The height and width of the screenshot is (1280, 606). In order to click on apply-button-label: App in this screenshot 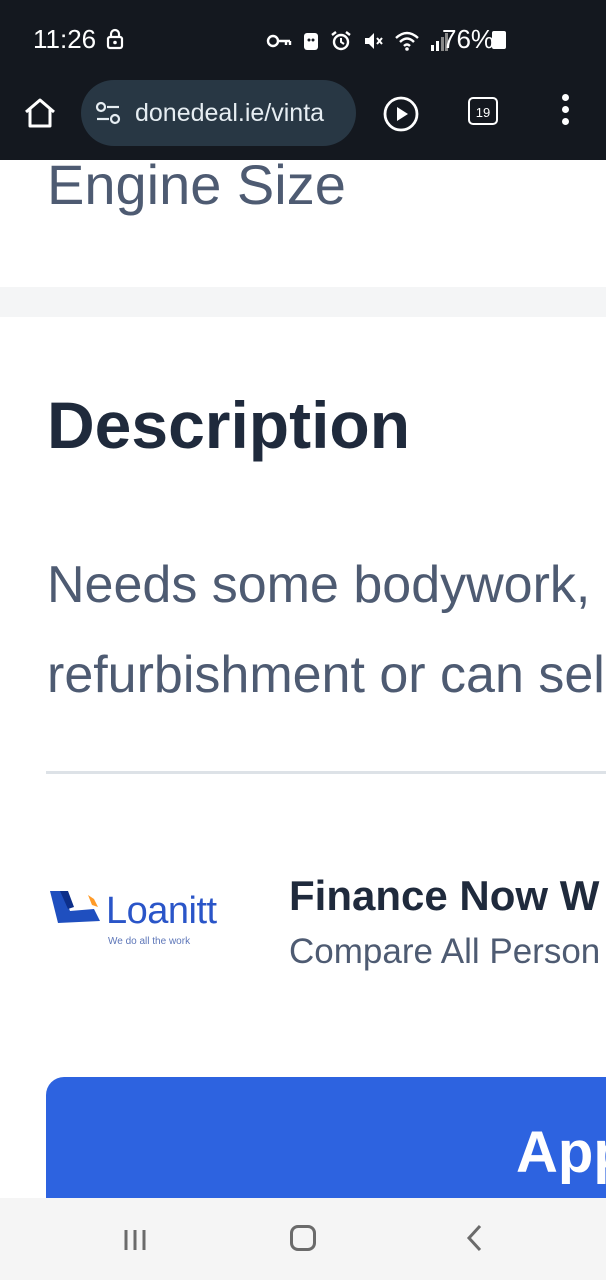, I will do `click(561, 1152)`.